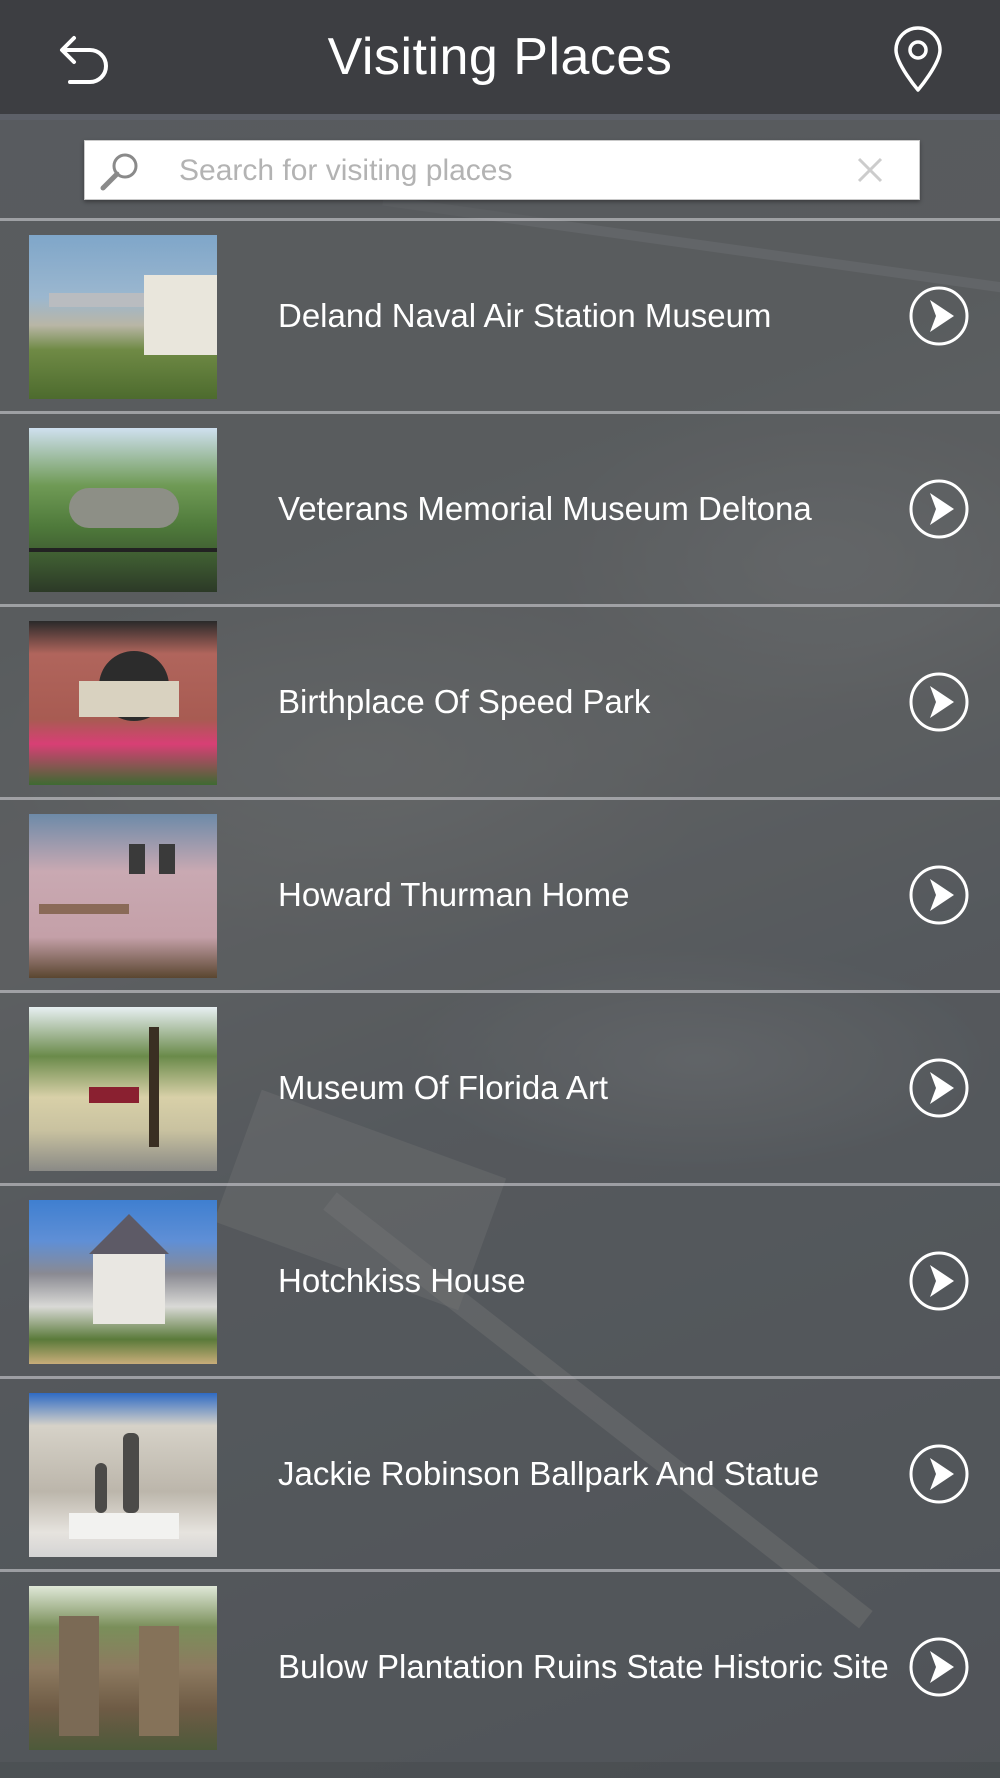  I want to click on page-title: Visiting Places, so click(500, 57).